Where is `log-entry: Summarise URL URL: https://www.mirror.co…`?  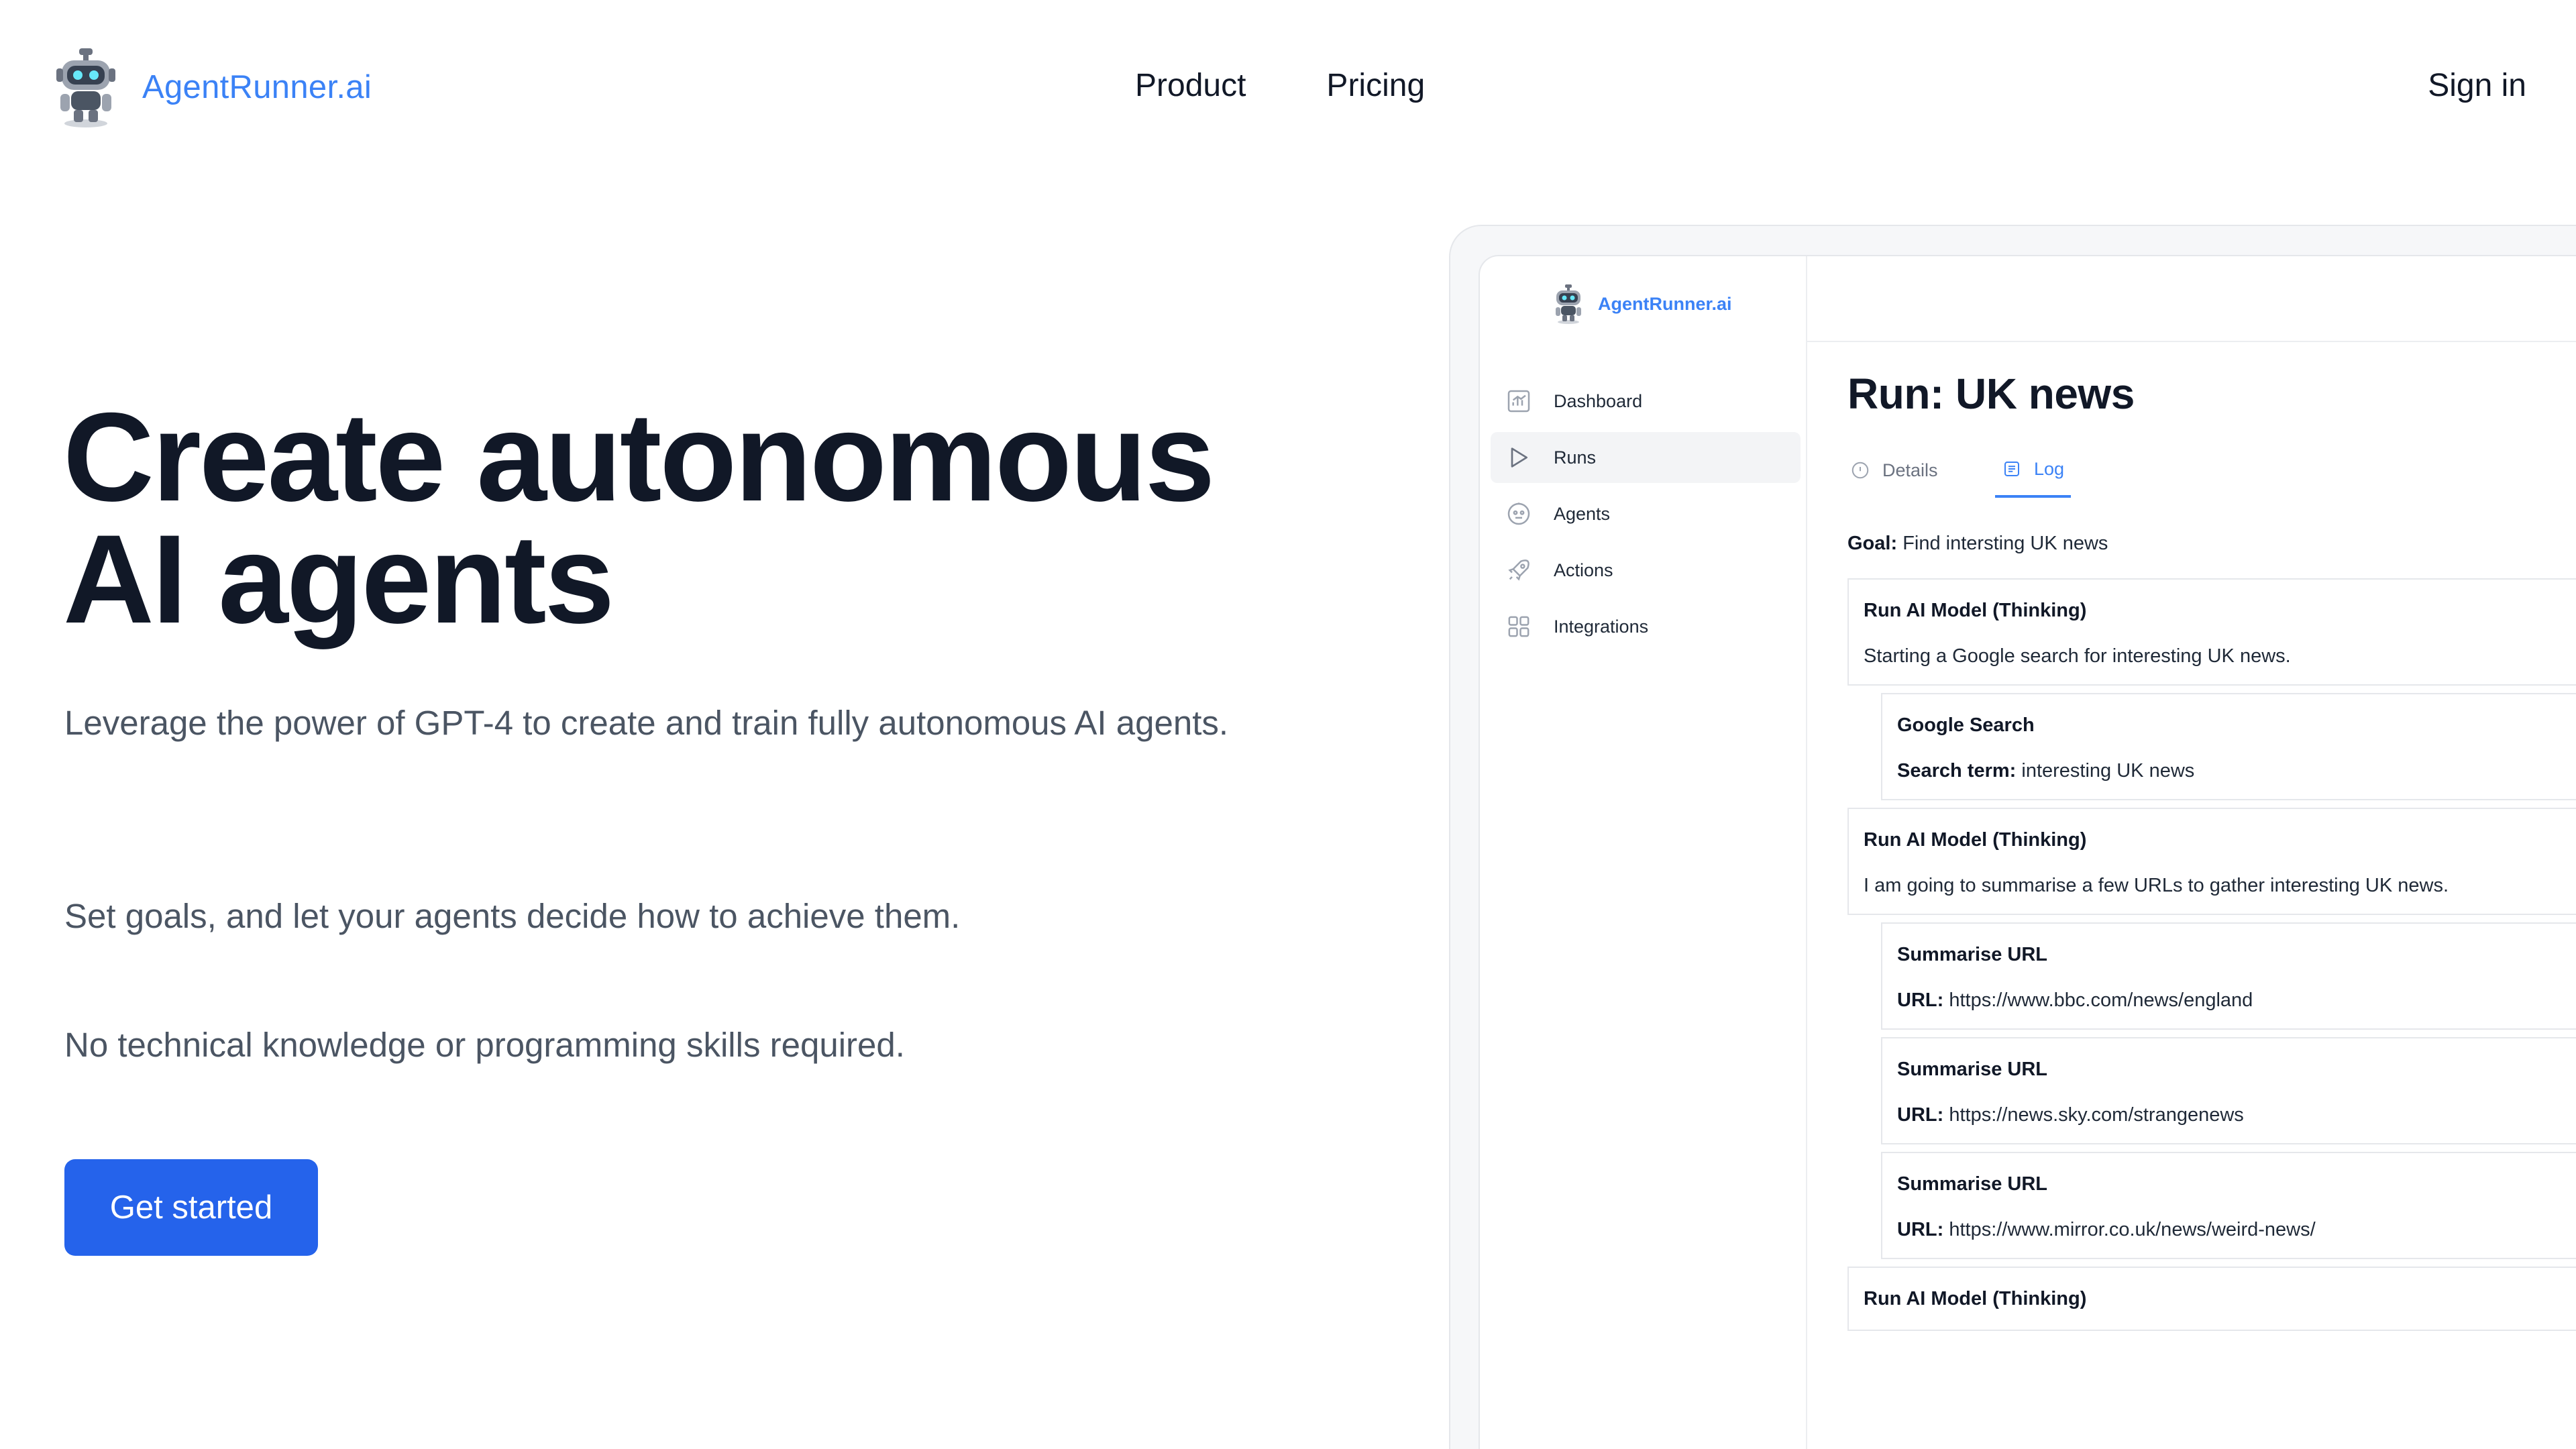
log-entry: Summarise URL URL: https://www.mirror.co… is located at coordinates (2228, 1205).